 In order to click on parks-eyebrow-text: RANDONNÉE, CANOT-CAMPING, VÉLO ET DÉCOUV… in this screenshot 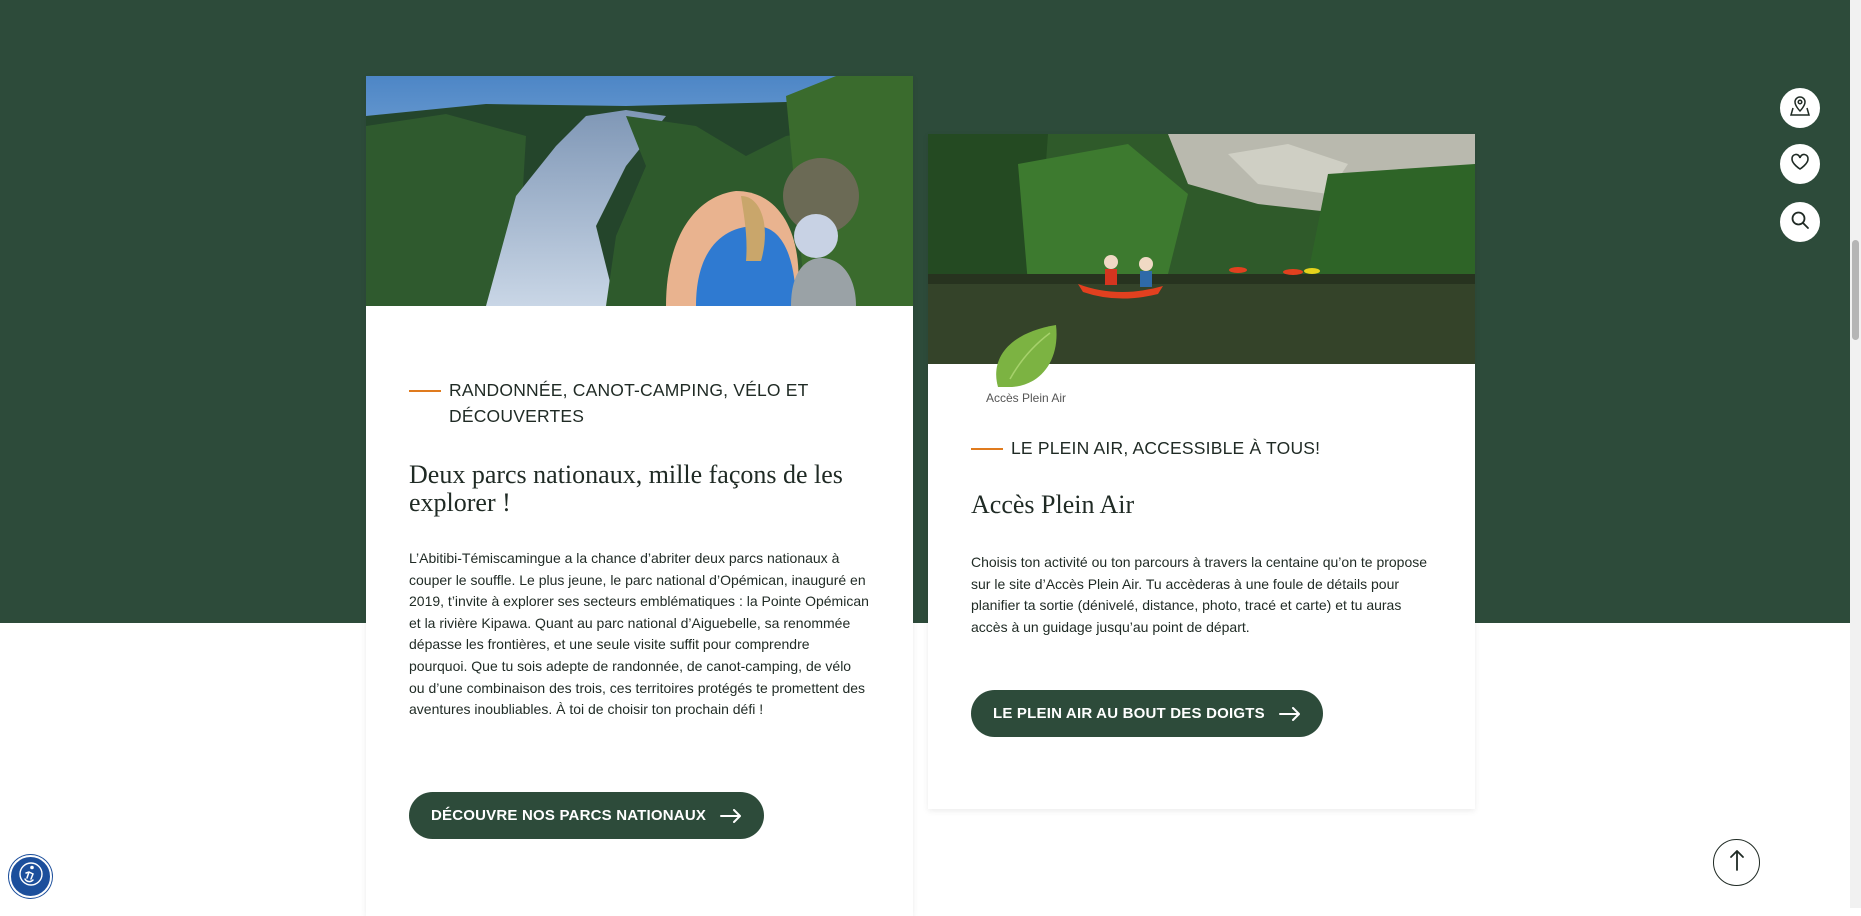, I will do `click(629, 403)`.